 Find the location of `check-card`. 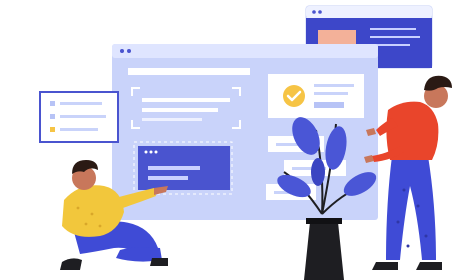

check-card is located at coordinates (316, 96).